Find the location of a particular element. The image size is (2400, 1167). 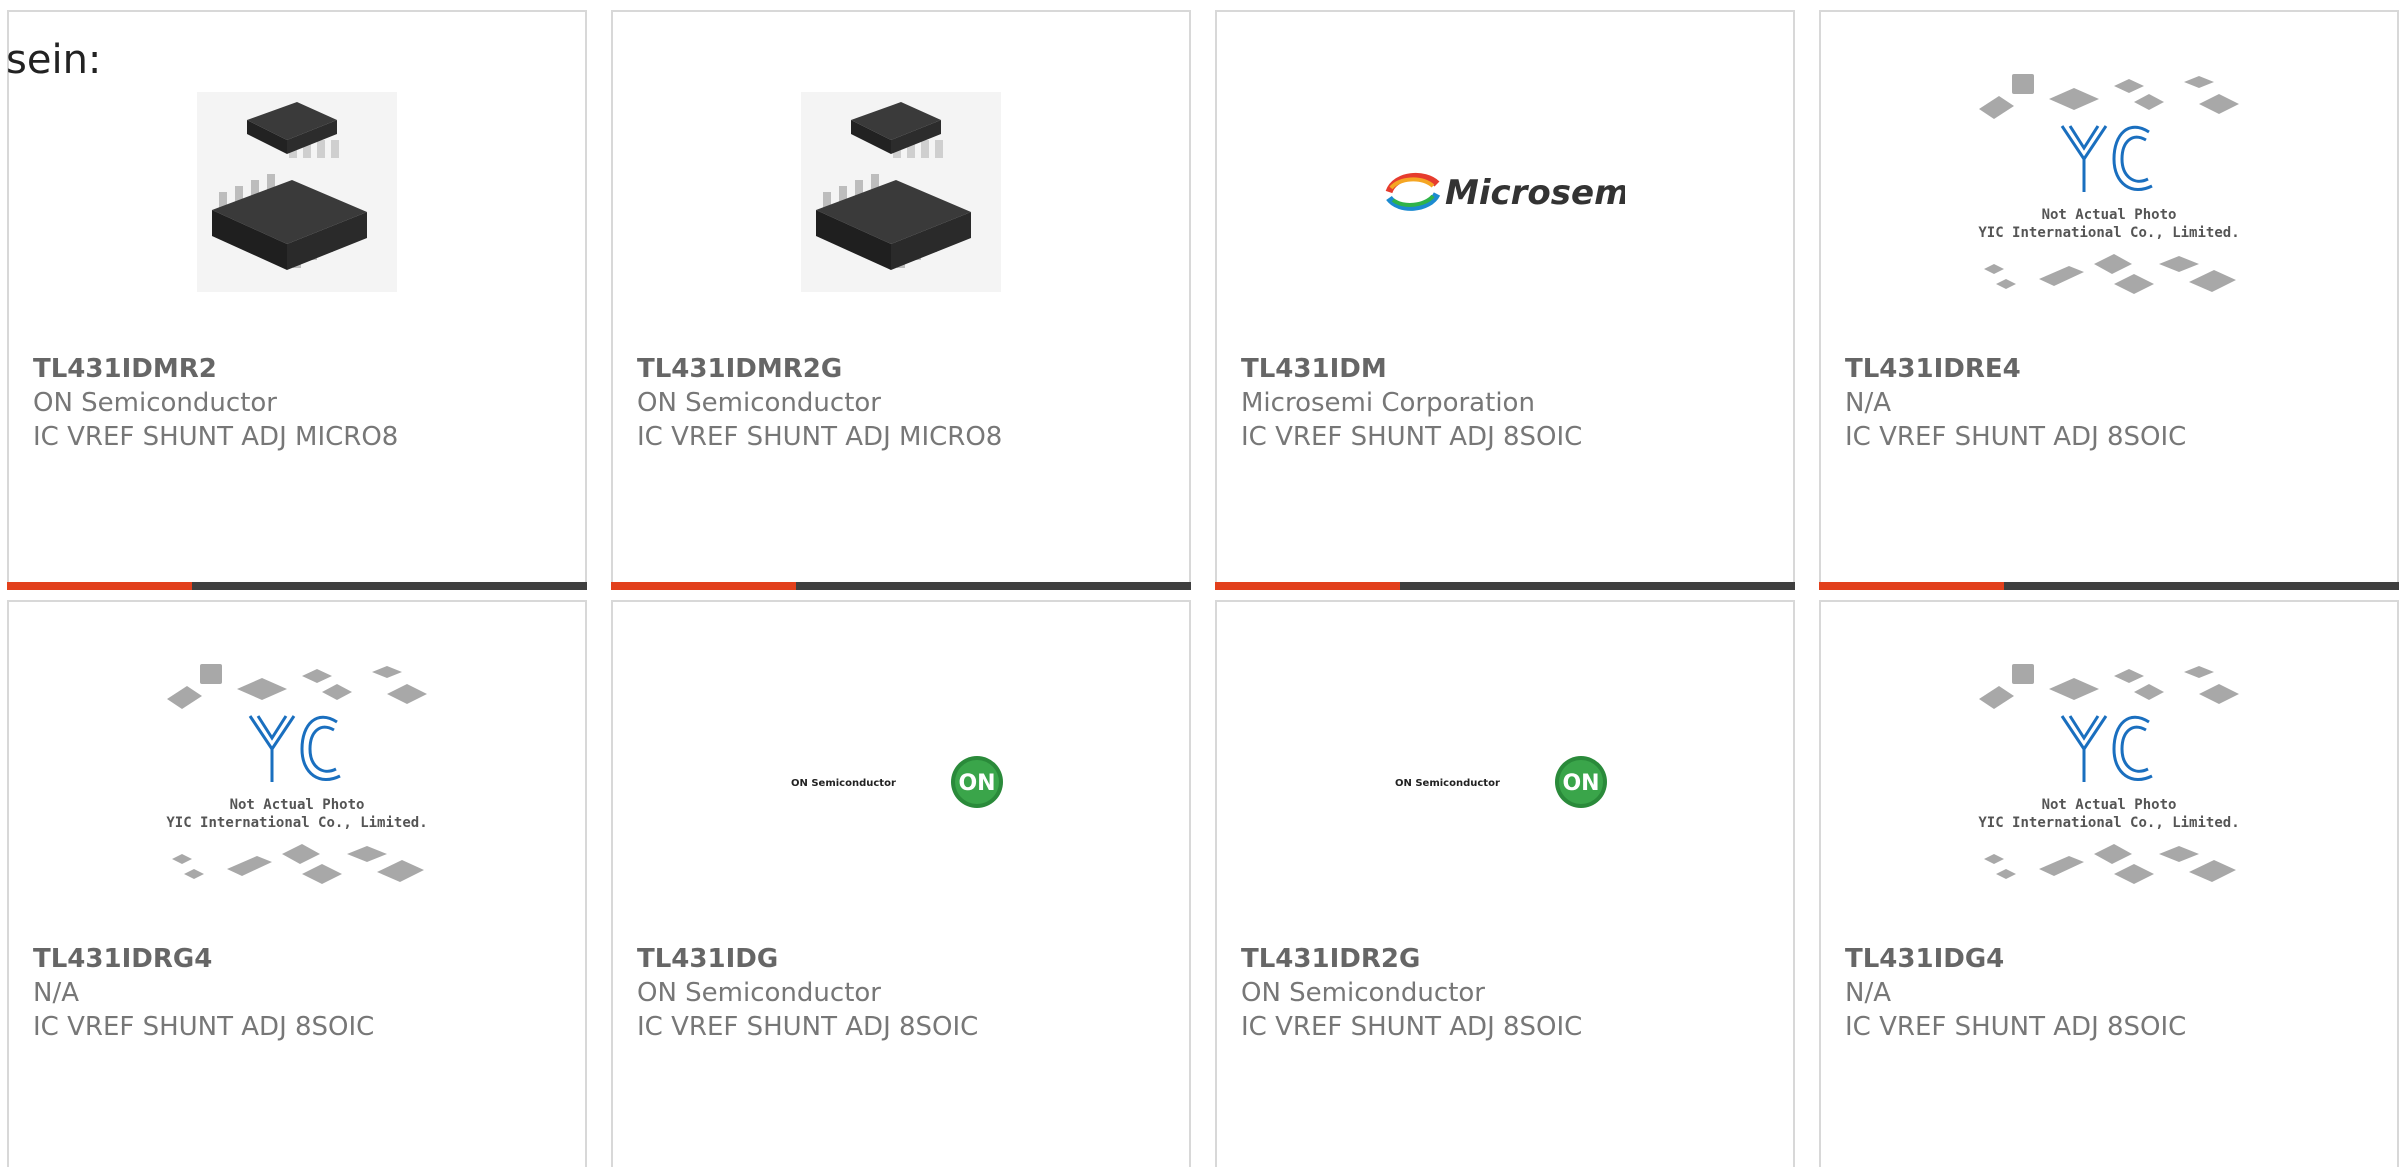

part-number: TL431IDRG4 is located at coordinates (304, 959).